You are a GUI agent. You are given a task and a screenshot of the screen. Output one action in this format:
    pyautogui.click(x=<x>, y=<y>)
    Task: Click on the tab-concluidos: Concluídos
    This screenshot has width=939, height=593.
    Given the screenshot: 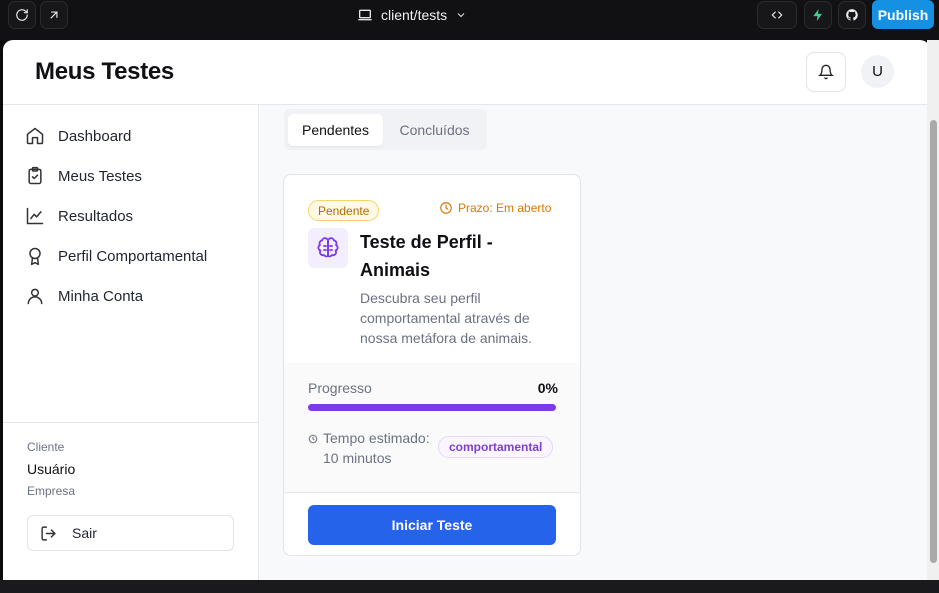 What is the action you would take?
    pyautogui.click(x=434, y=130)
    